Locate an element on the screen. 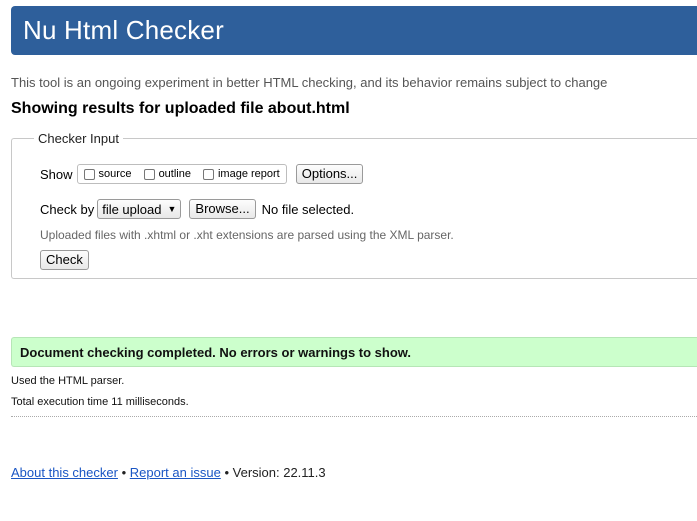  check-by-select: file upload ▼ is located at coordinates (139, 209).